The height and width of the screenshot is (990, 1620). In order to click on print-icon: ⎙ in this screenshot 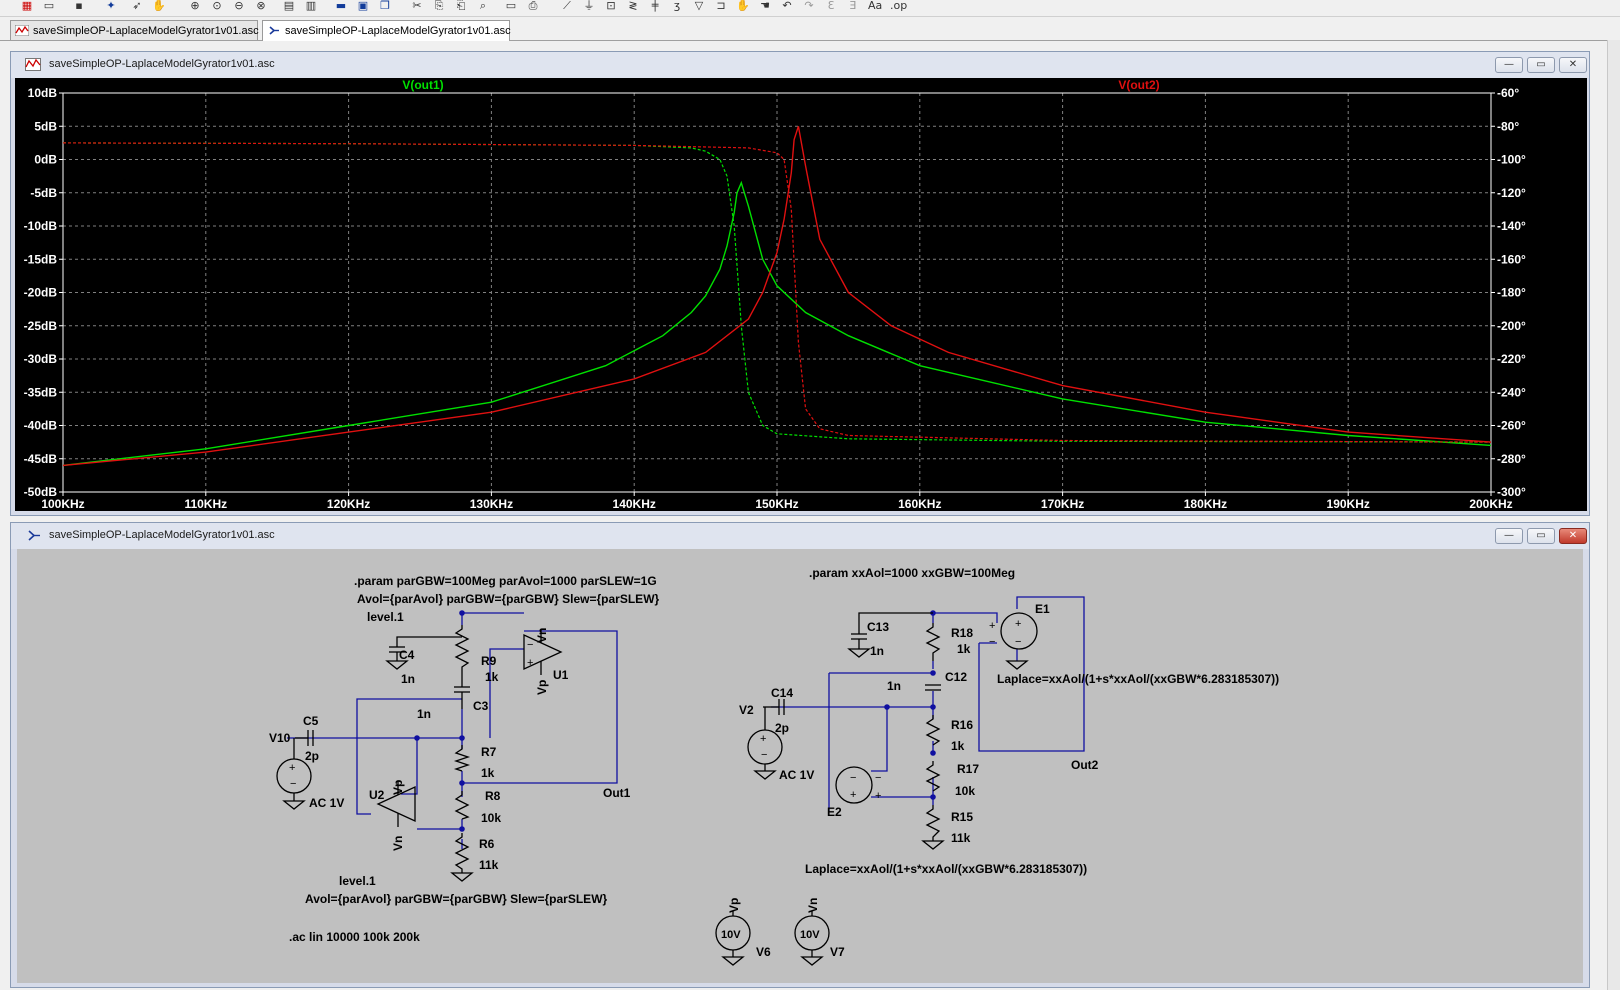, I will do `click(533, 6)`.